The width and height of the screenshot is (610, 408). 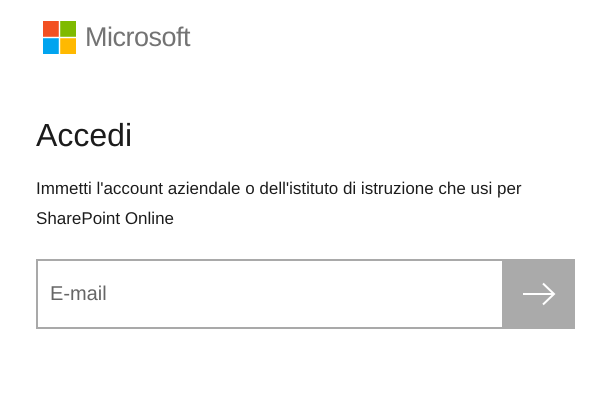 What do you see at coordinates (539, 294) in the screenshot?
I see `arrow-right-icon` at bounding box center [539, 294].